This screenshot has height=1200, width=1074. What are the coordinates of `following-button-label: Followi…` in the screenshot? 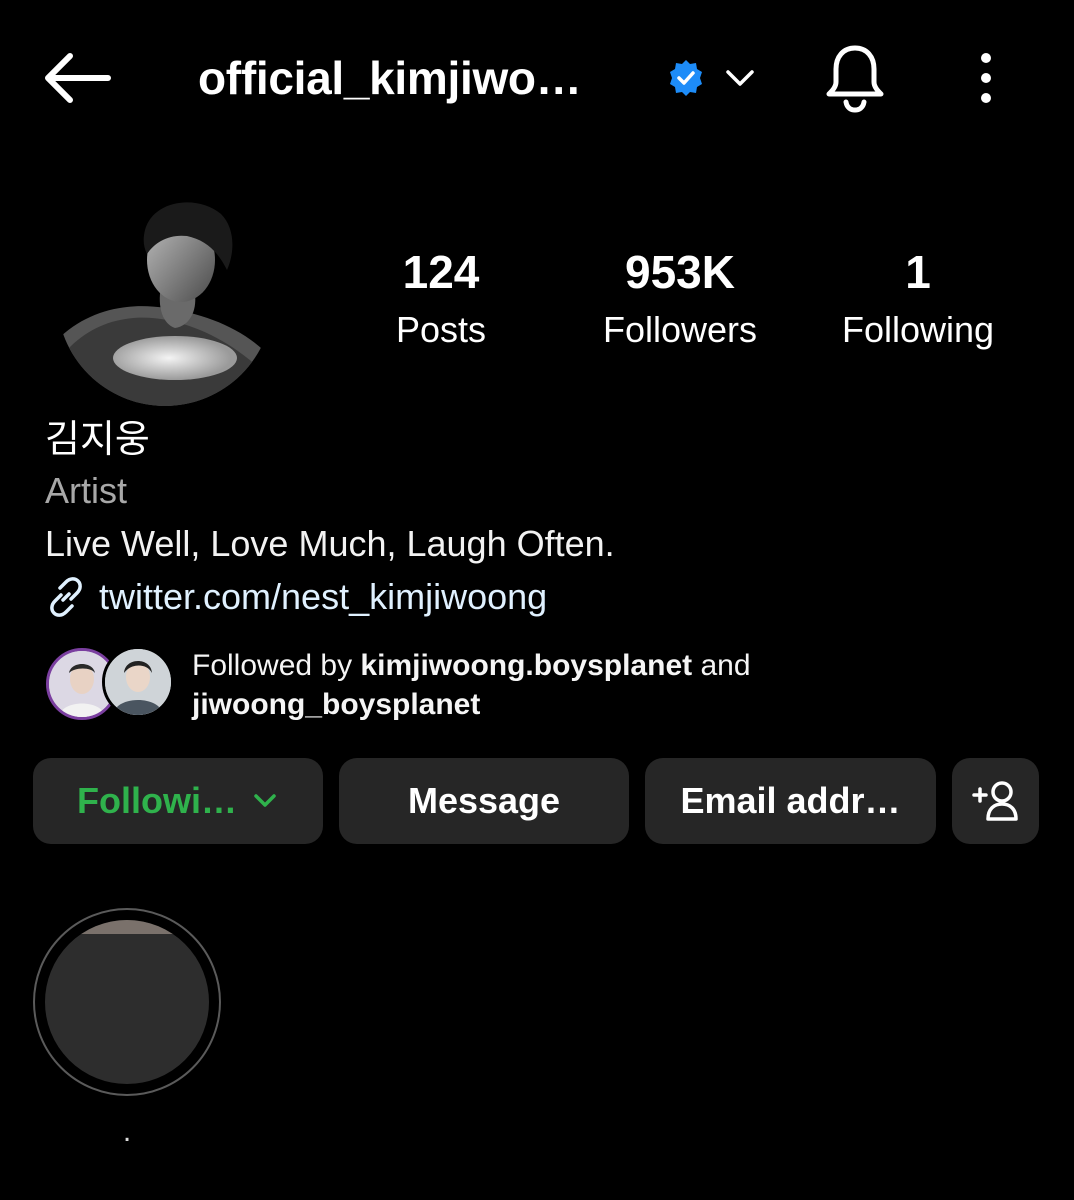 It's located at (157, 800).